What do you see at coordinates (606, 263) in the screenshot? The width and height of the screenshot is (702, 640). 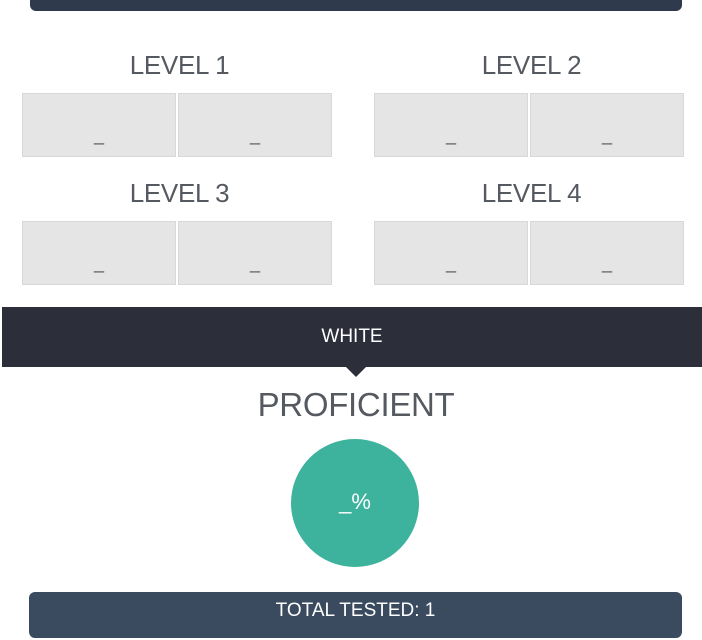 I see `level-4-value-2: _` at bounding box center [606, 263].